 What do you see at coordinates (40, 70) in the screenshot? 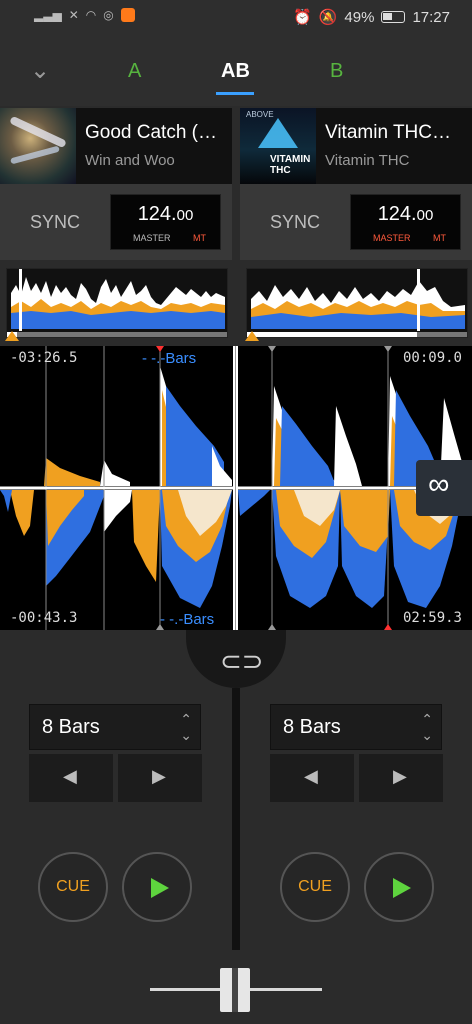
I see `chevron-down-icon: ⌄` at bounding box center [40, 70].